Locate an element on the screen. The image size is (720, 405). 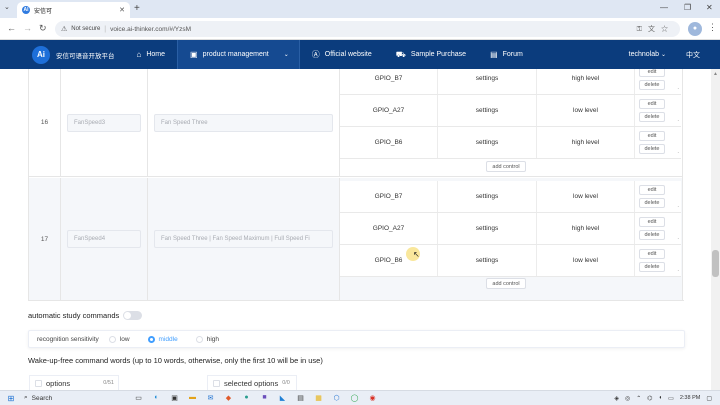
chrome-icon: ◉ is located at coordinates (372, 398).